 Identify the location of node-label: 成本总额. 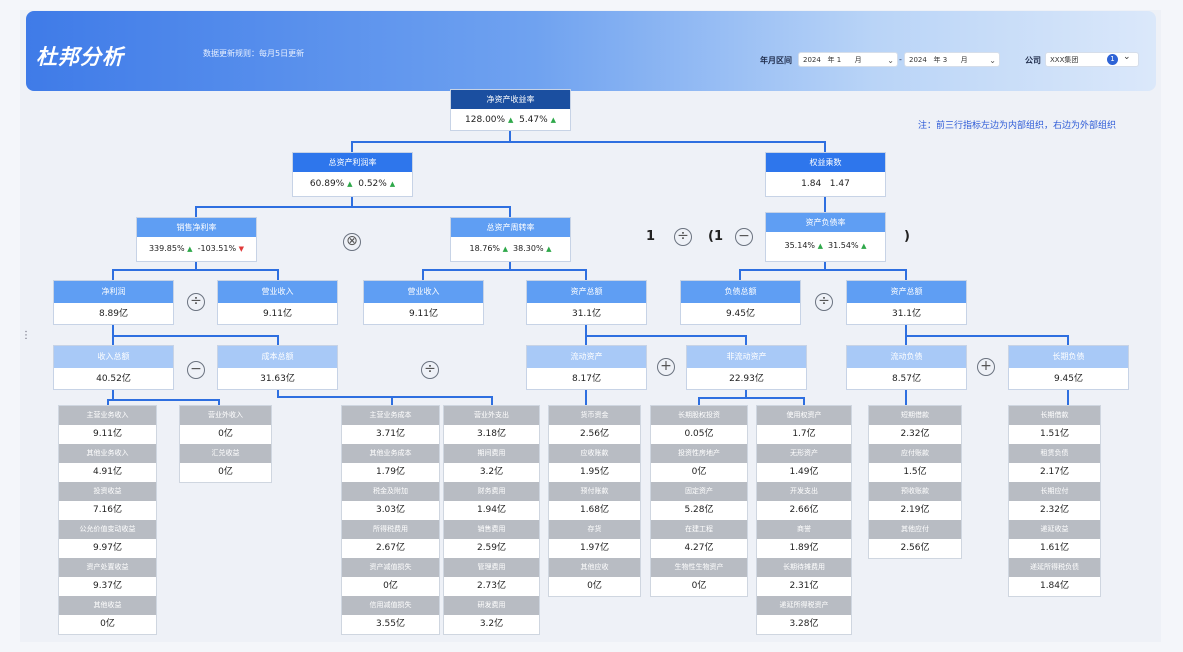
(277, 357).